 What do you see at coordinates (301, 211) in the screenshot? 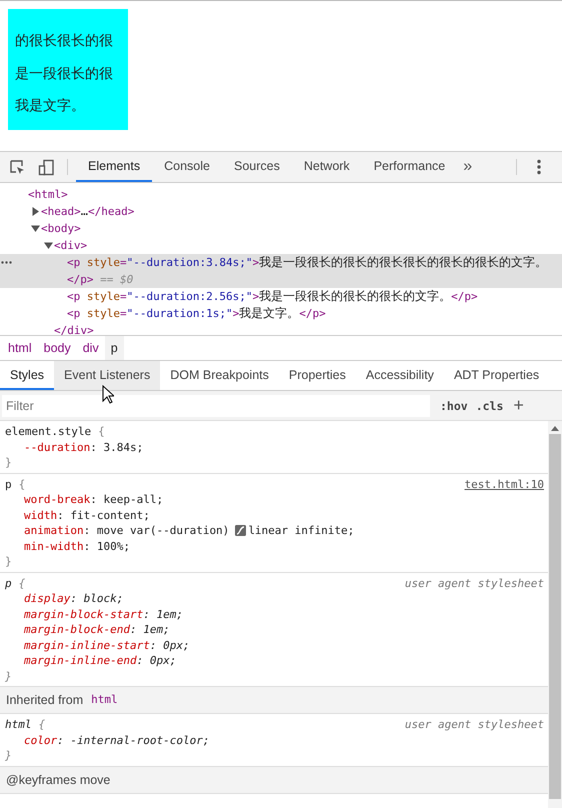
I see `dom-node: <head>…</head>` at bounding box center [301, 211].